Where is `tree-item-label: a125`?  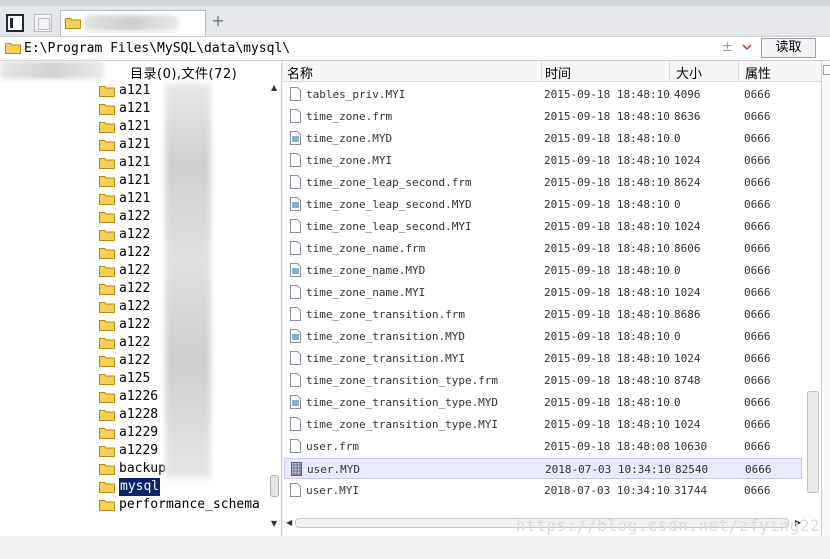 tree-item-label: a125 is located at coordinates (135, 378).